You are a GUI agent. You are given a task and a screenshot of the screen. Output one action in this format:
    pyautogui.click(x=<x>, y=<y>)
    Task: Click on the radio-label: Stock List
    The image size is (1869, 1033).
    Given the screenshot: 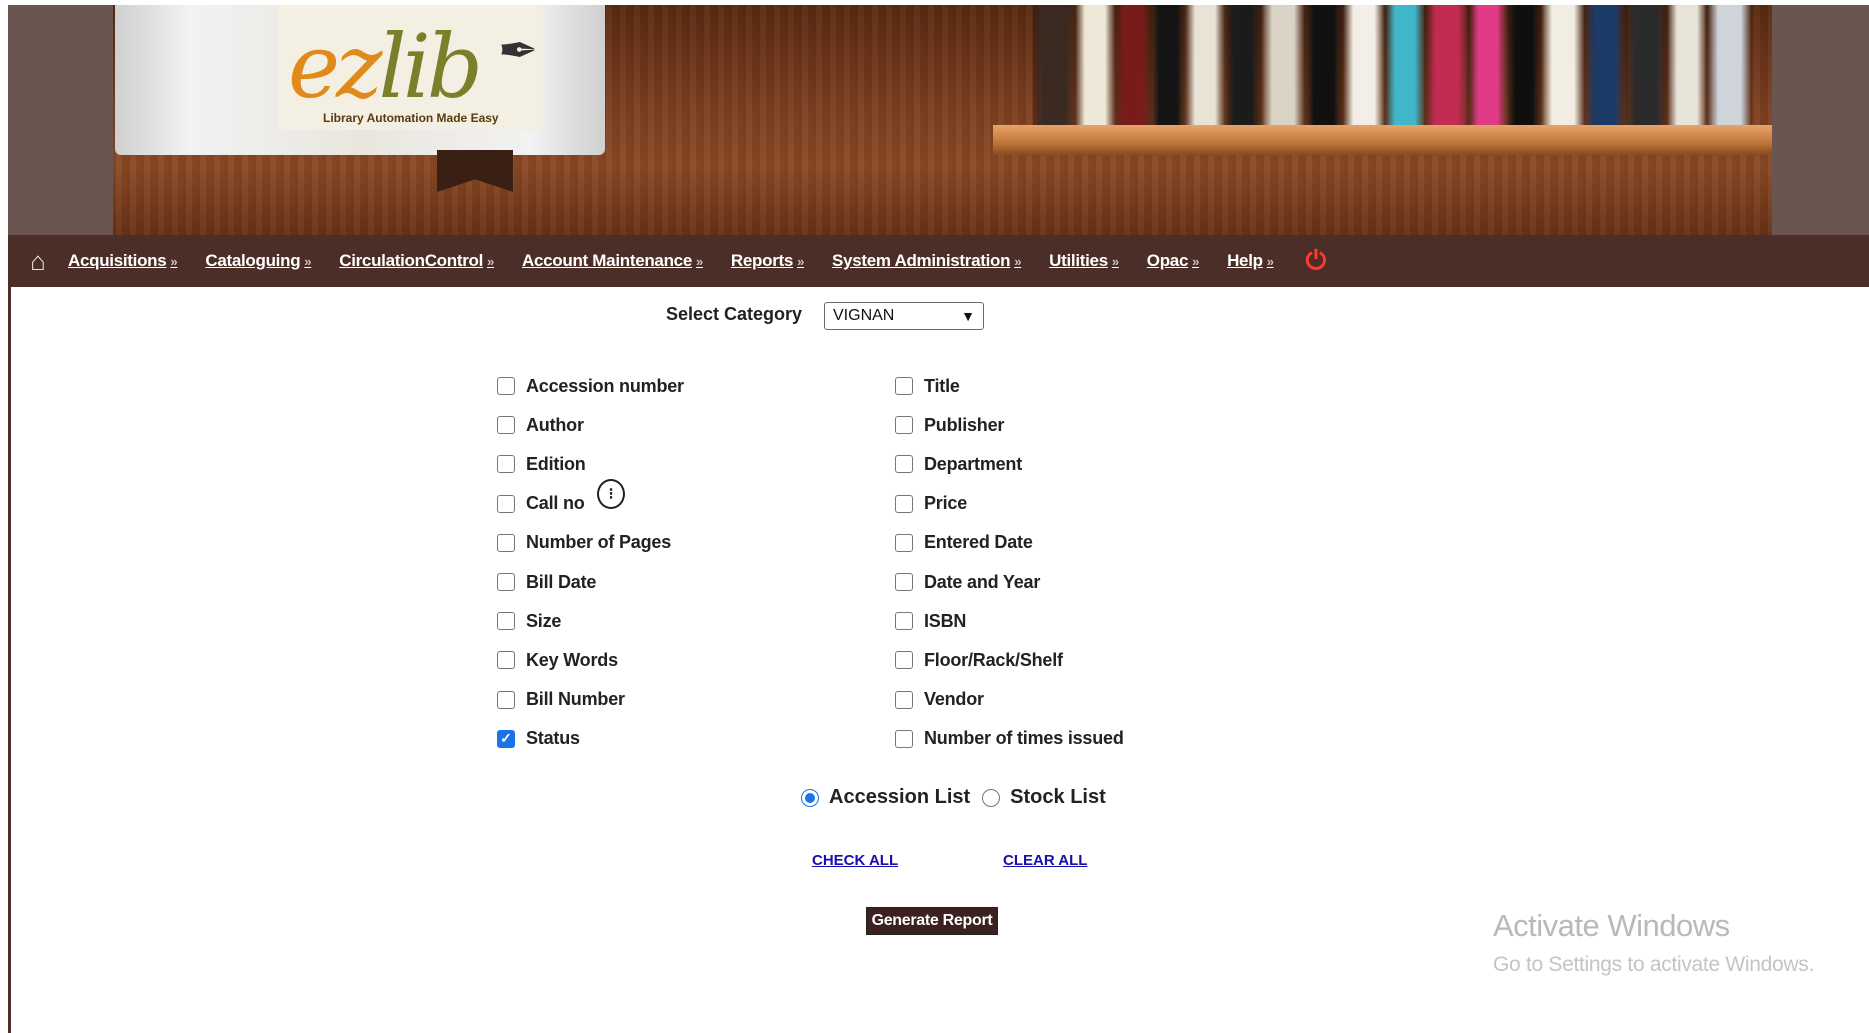 What is the action you would take?
    pyautogui.click(x=1058, y=797)
    